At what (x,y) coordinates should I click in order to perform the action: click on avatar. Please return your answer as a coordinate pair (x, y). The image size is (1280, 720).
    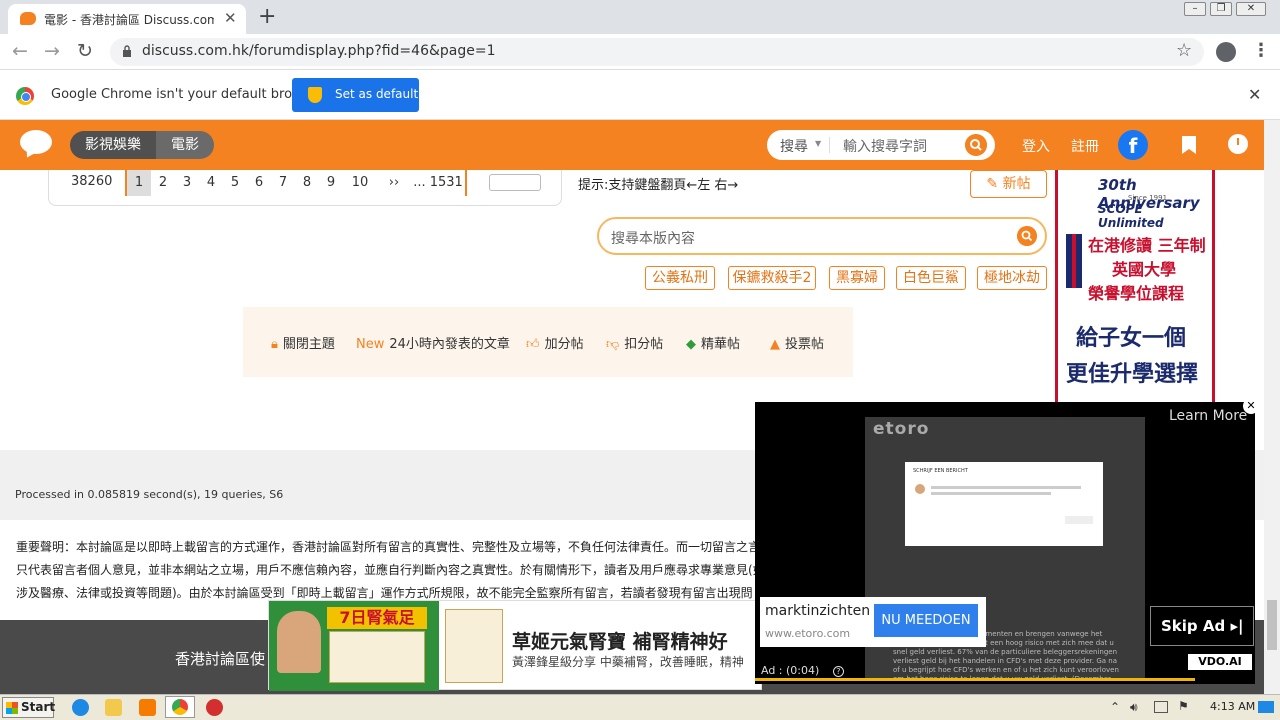
    Looking at the image, I should click on (920, 489).